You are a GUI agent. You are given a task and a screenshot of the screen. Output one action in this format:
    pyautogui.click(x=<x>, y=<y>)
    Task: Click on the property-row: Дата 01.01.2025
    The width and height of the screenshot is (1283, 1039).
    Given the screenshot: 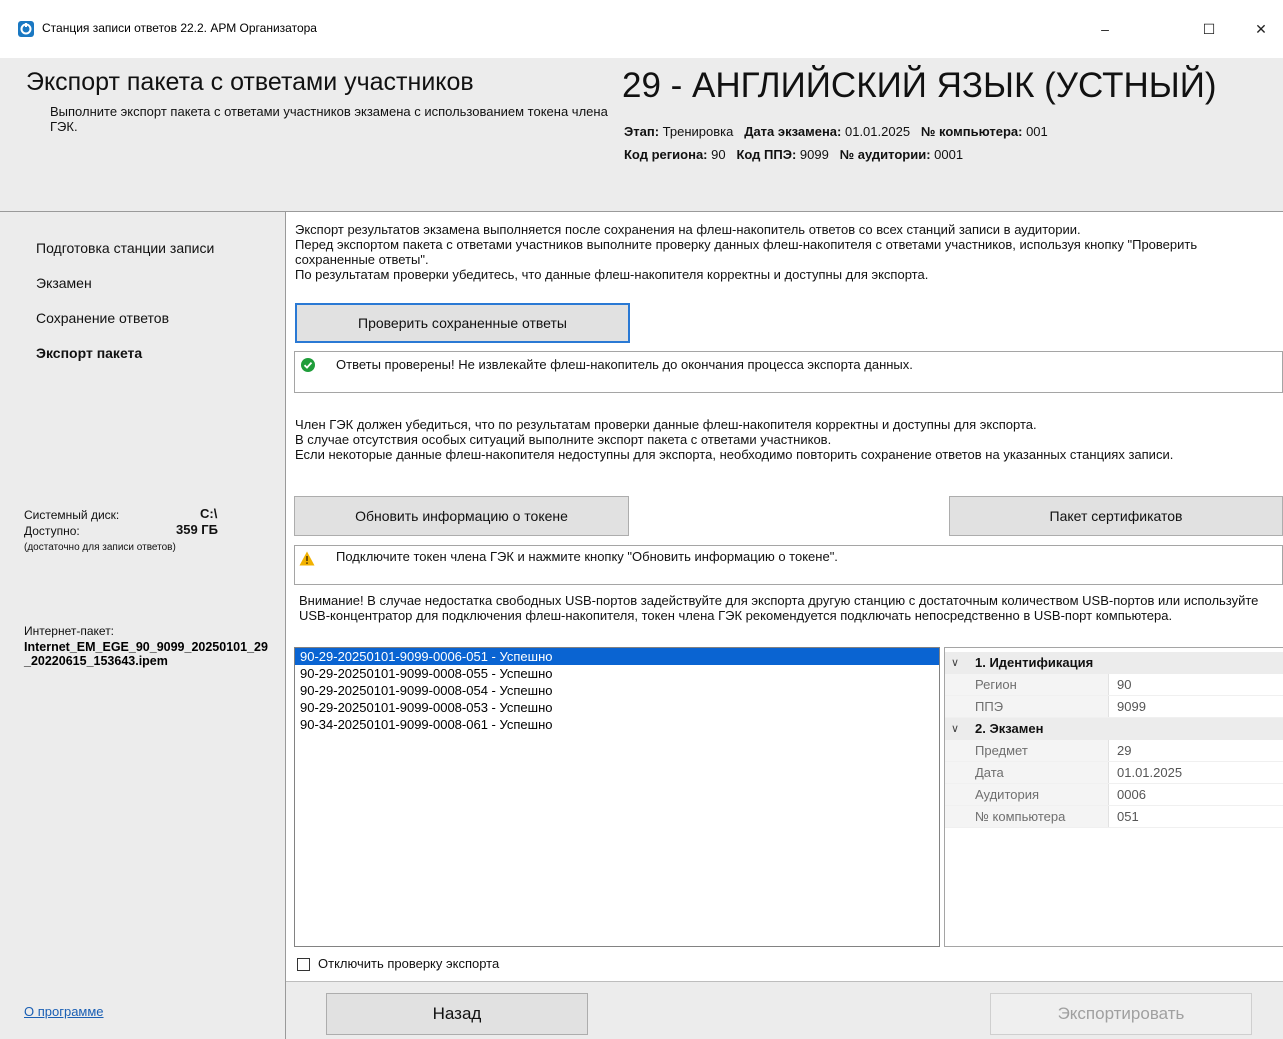 What is the action you would take?
    pyautogui.click(x=1114, y=773)
    